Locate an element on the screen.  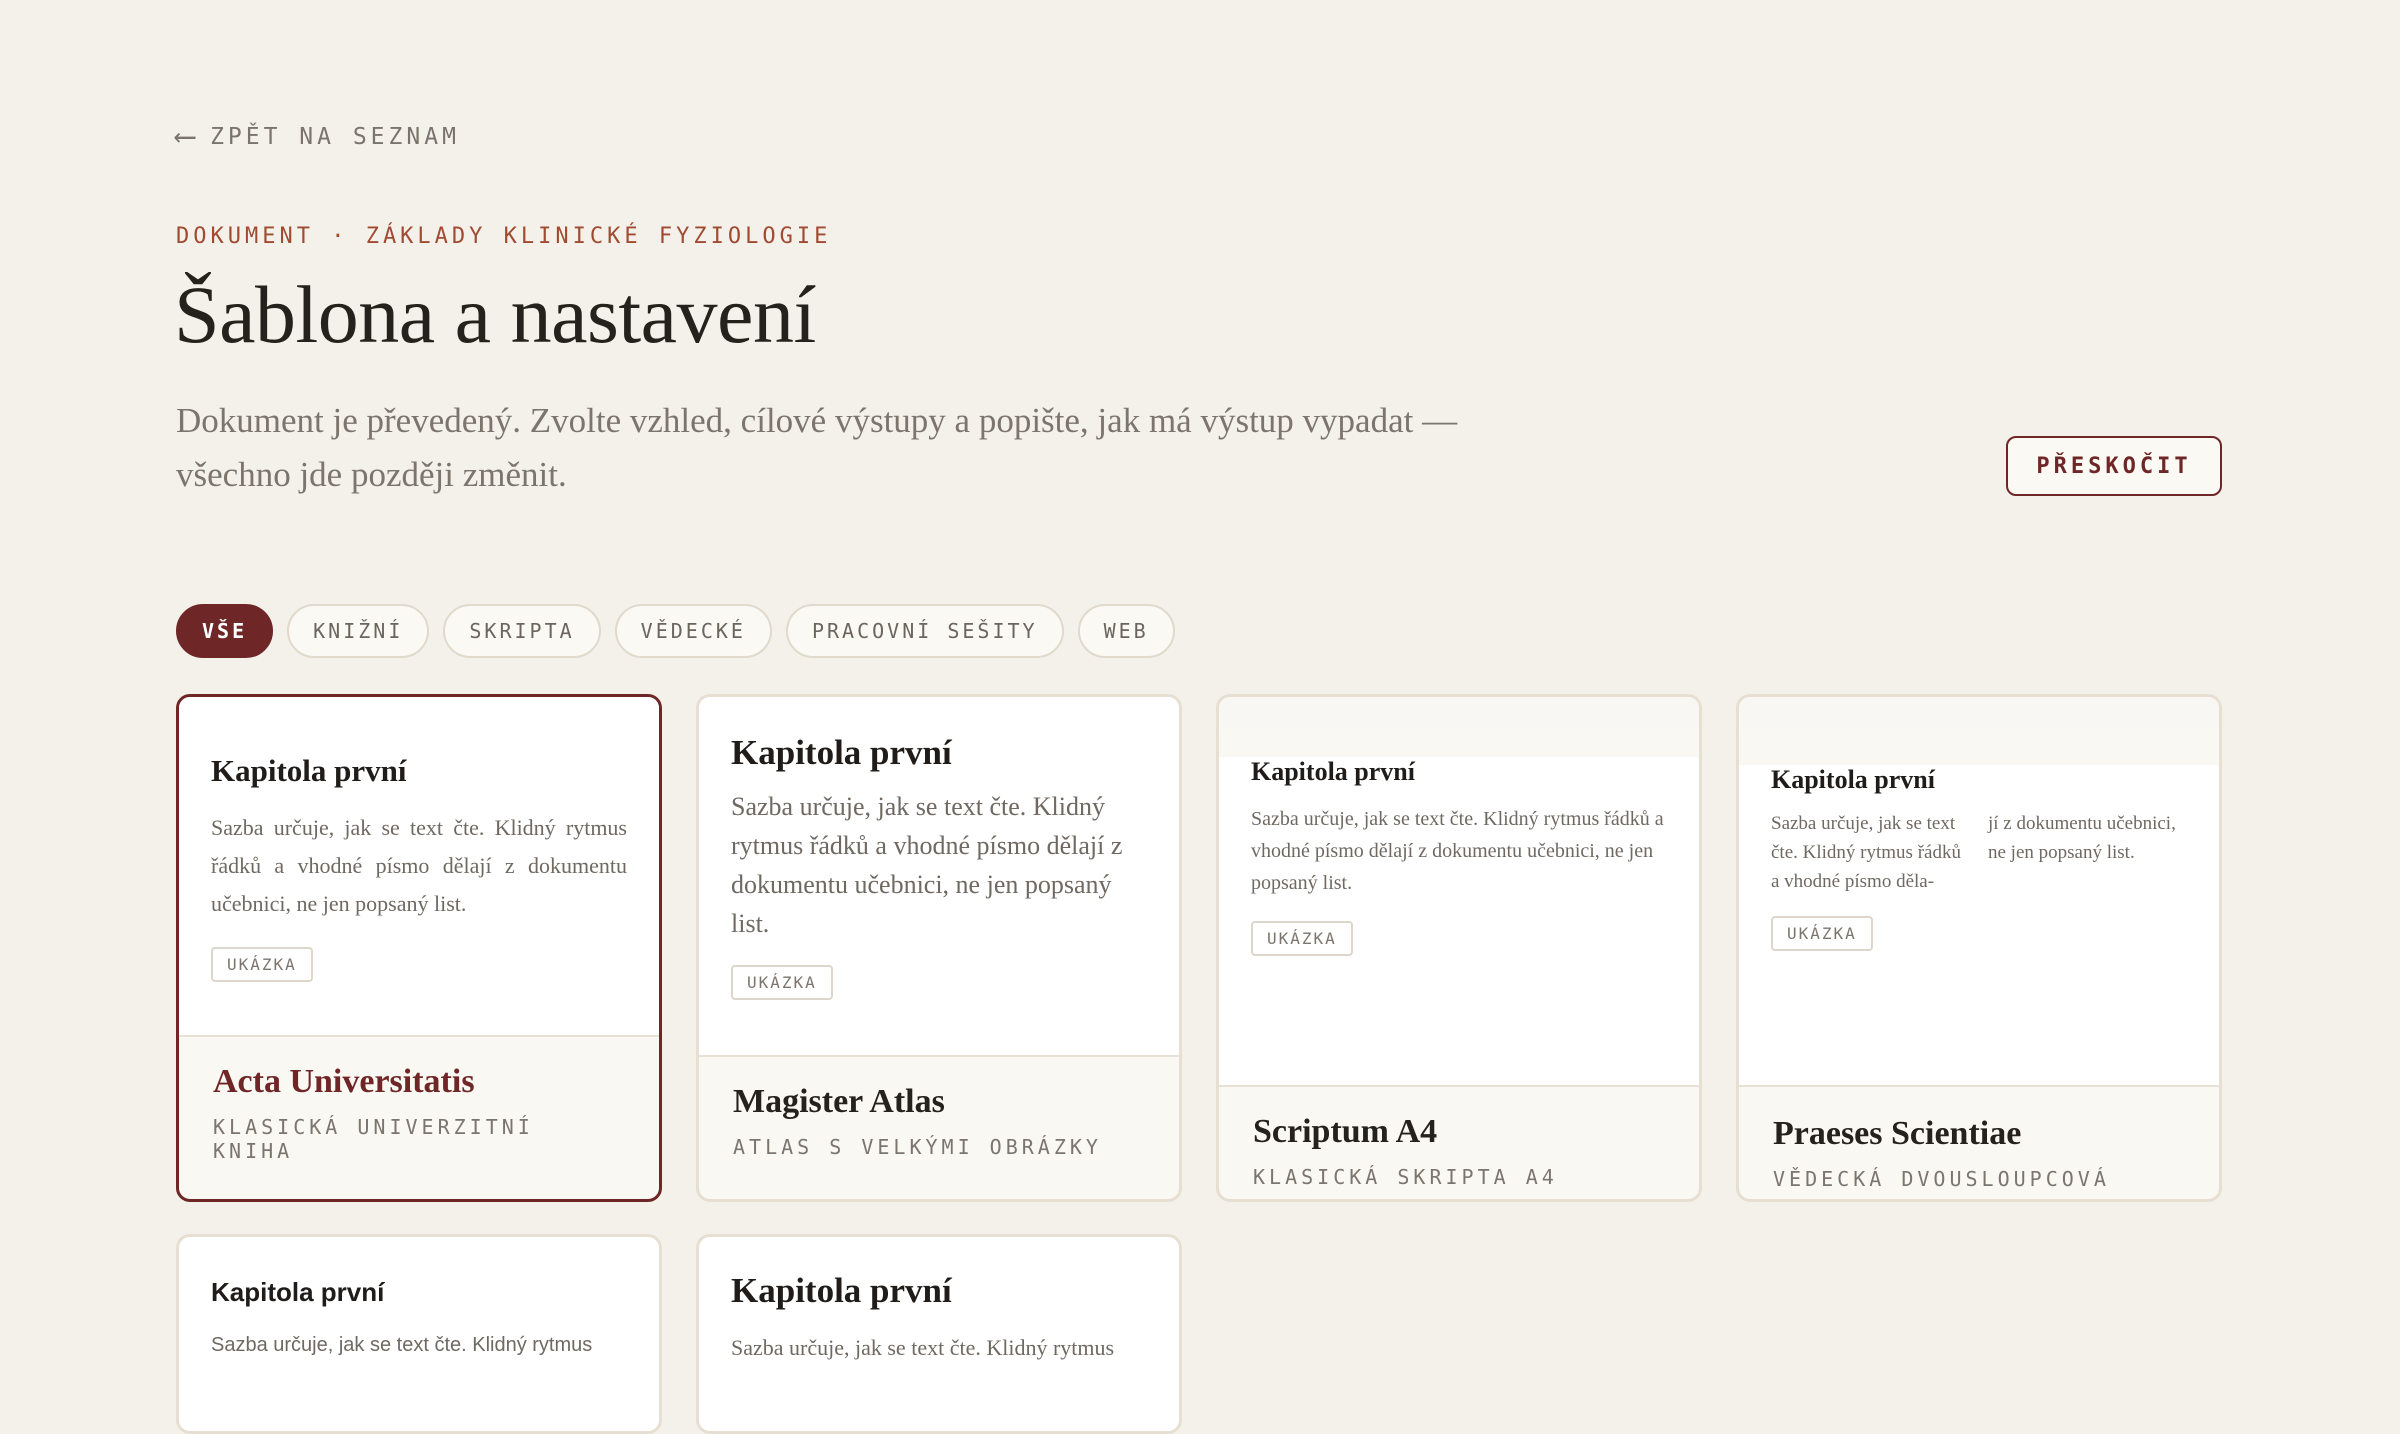
document-breadcrumb: DOKUMENT · ZÁKLADY KLINICKÉ FYZIOLOGIE is located at coordinates (504, 236).